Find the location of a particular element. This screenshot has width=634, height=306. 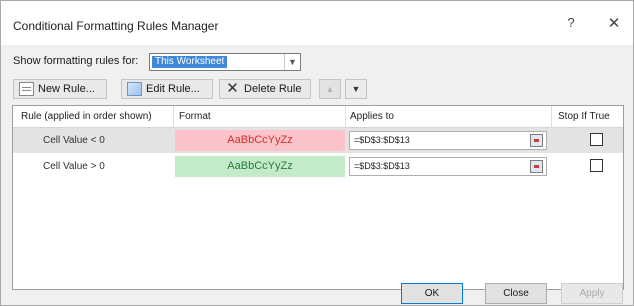

edit-rule-icon is located at coordinates (134, 89).